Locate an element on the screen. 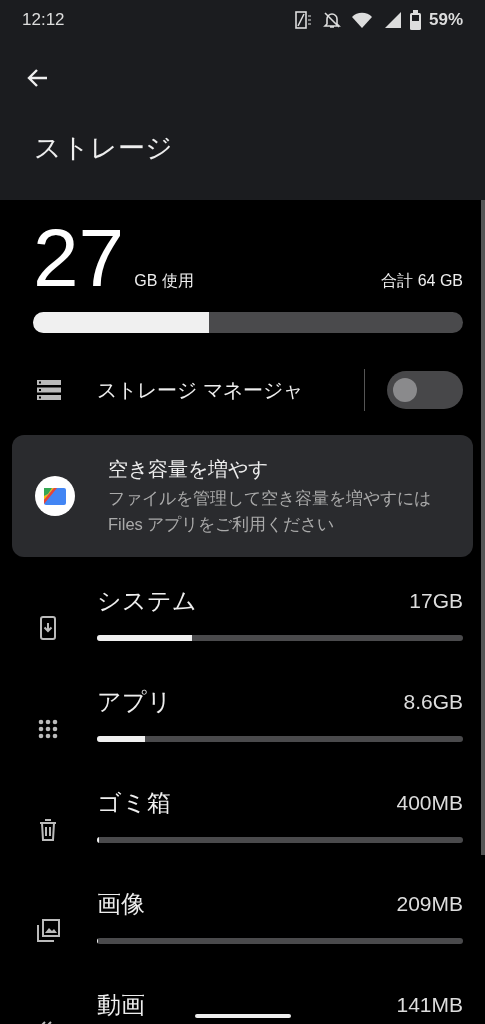 The width and height of the screenshot is (485, 1024). category-name: ゴミ箱 is located at coordinates (134, 803).